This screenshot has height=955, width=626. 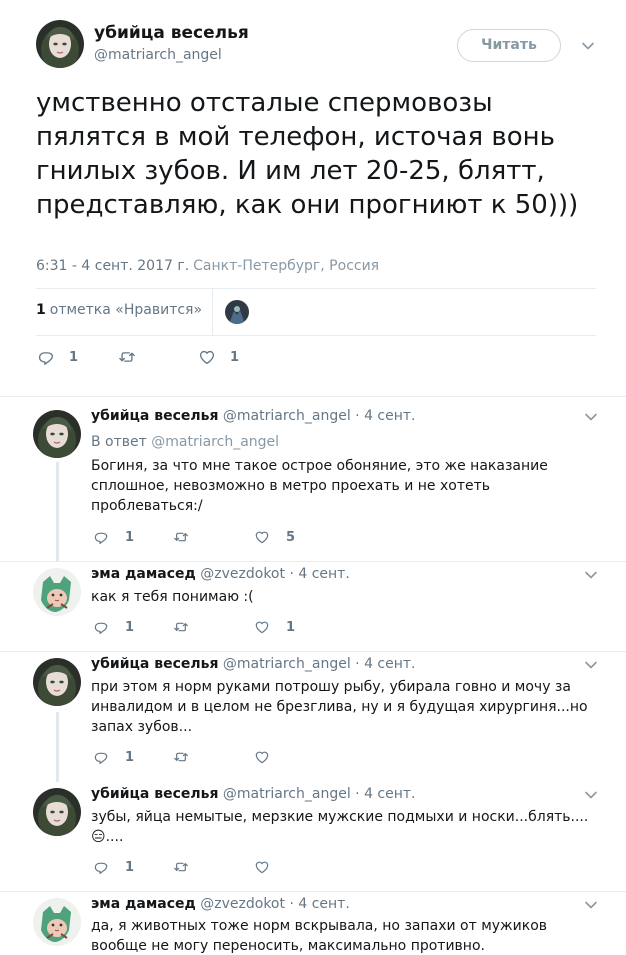 What do you see at coordinates (313, 396) in the screenshot?
I see `section-divider` at bounding box center [313, 396].